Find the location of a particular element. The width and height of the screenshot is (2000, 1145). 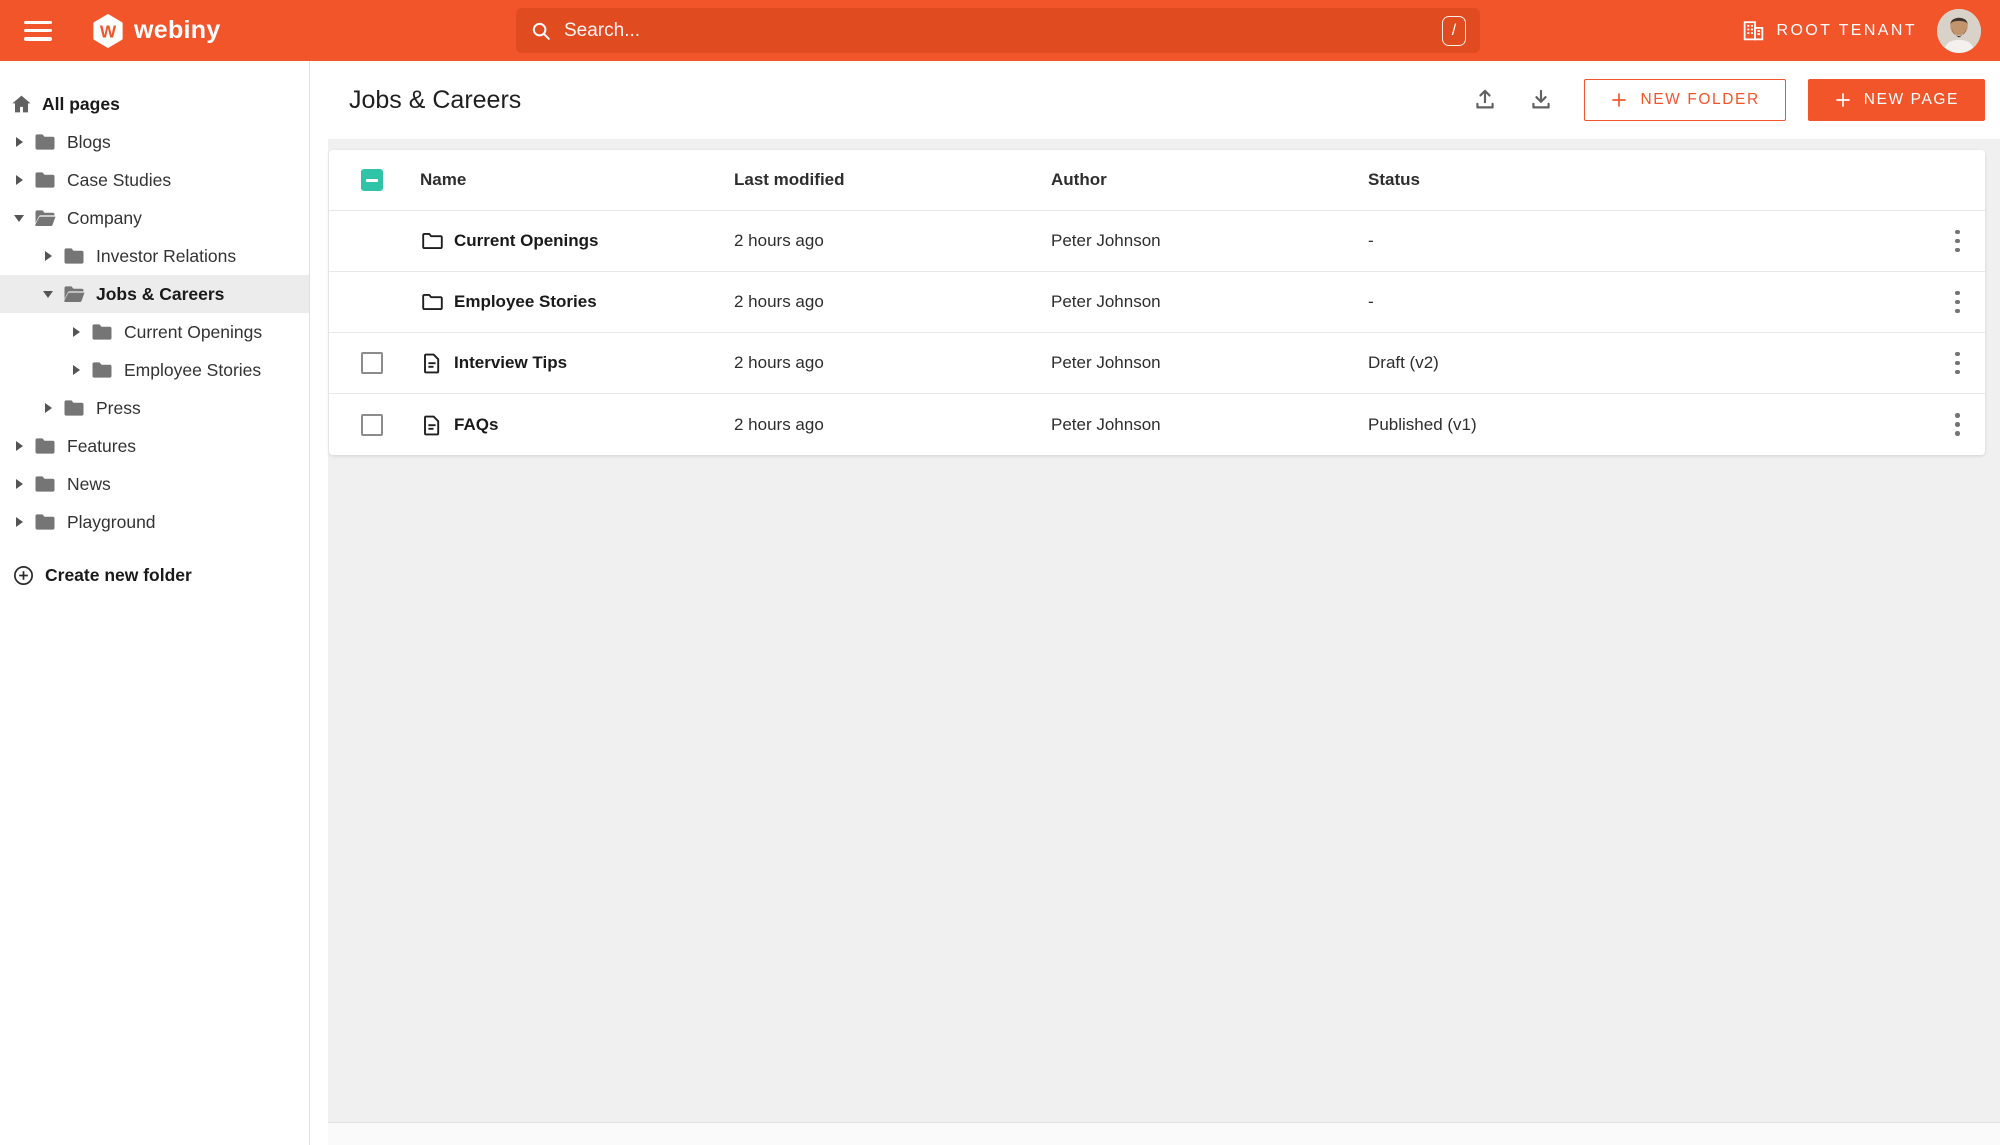

building-icon is located at coordinates (1753, 31).